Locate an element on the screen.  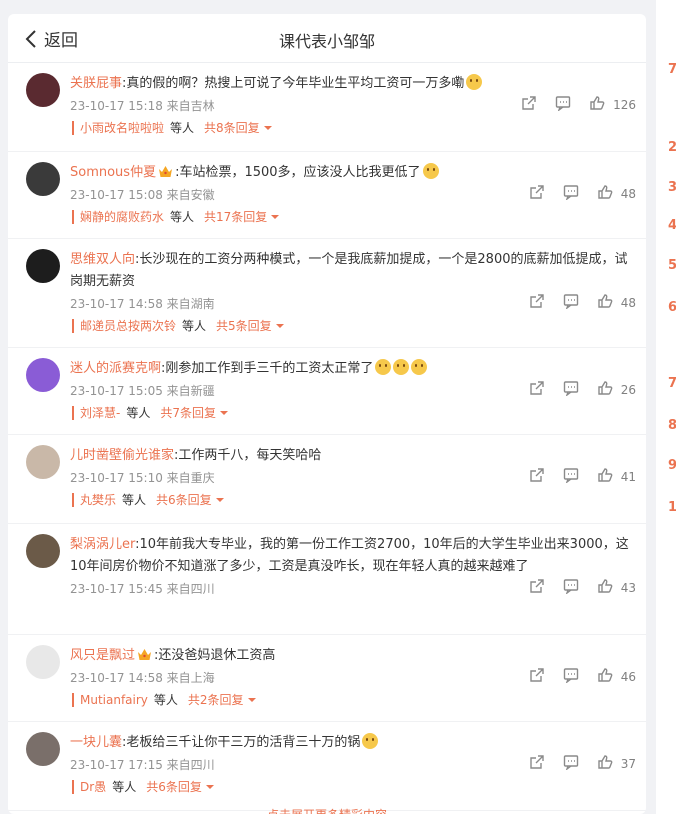
reply-username: 刘泽慧- is located at coordinates (100, 412).